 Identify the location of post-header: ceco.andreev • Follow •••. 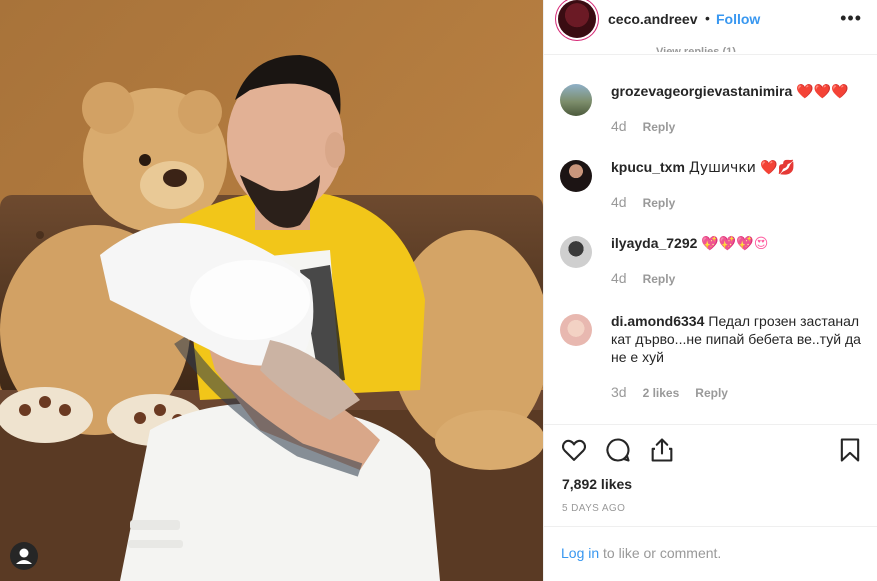
(710, 20).